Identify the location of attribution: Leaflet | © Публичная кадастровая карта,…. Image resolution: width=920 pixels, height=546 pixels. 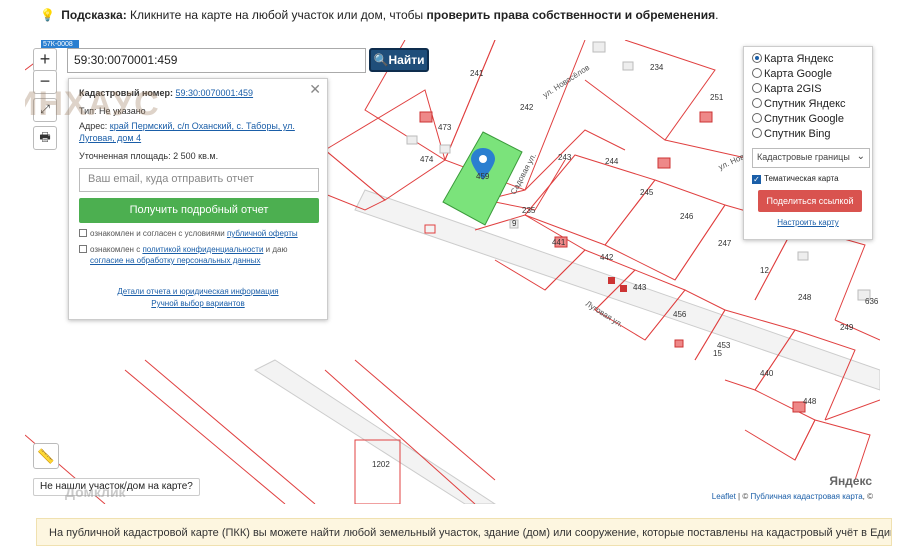
(792, 496).